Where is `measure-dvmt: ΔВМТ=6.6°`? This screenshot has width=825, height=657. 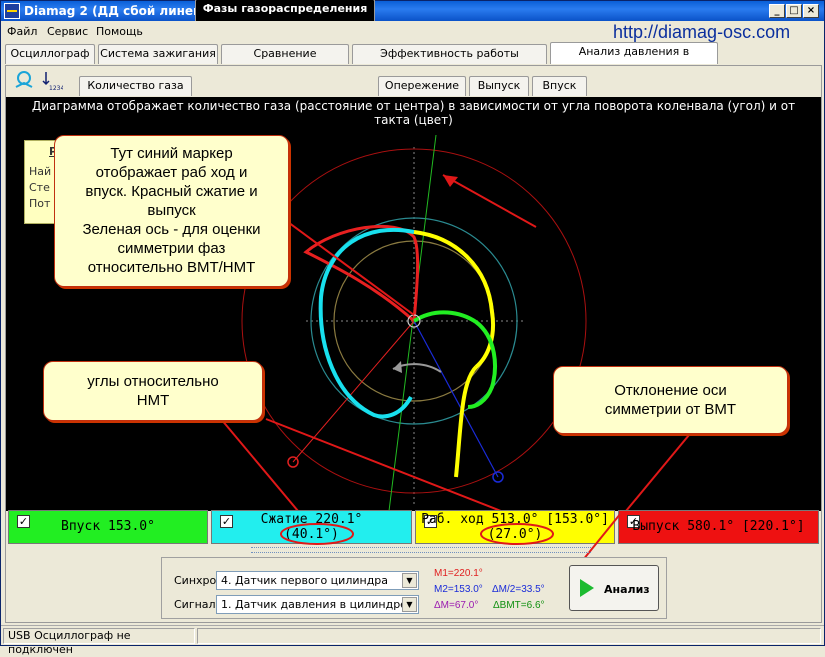 measure-dvmt: ΔВМТ=6.6° is located at coordinates (519, 605).